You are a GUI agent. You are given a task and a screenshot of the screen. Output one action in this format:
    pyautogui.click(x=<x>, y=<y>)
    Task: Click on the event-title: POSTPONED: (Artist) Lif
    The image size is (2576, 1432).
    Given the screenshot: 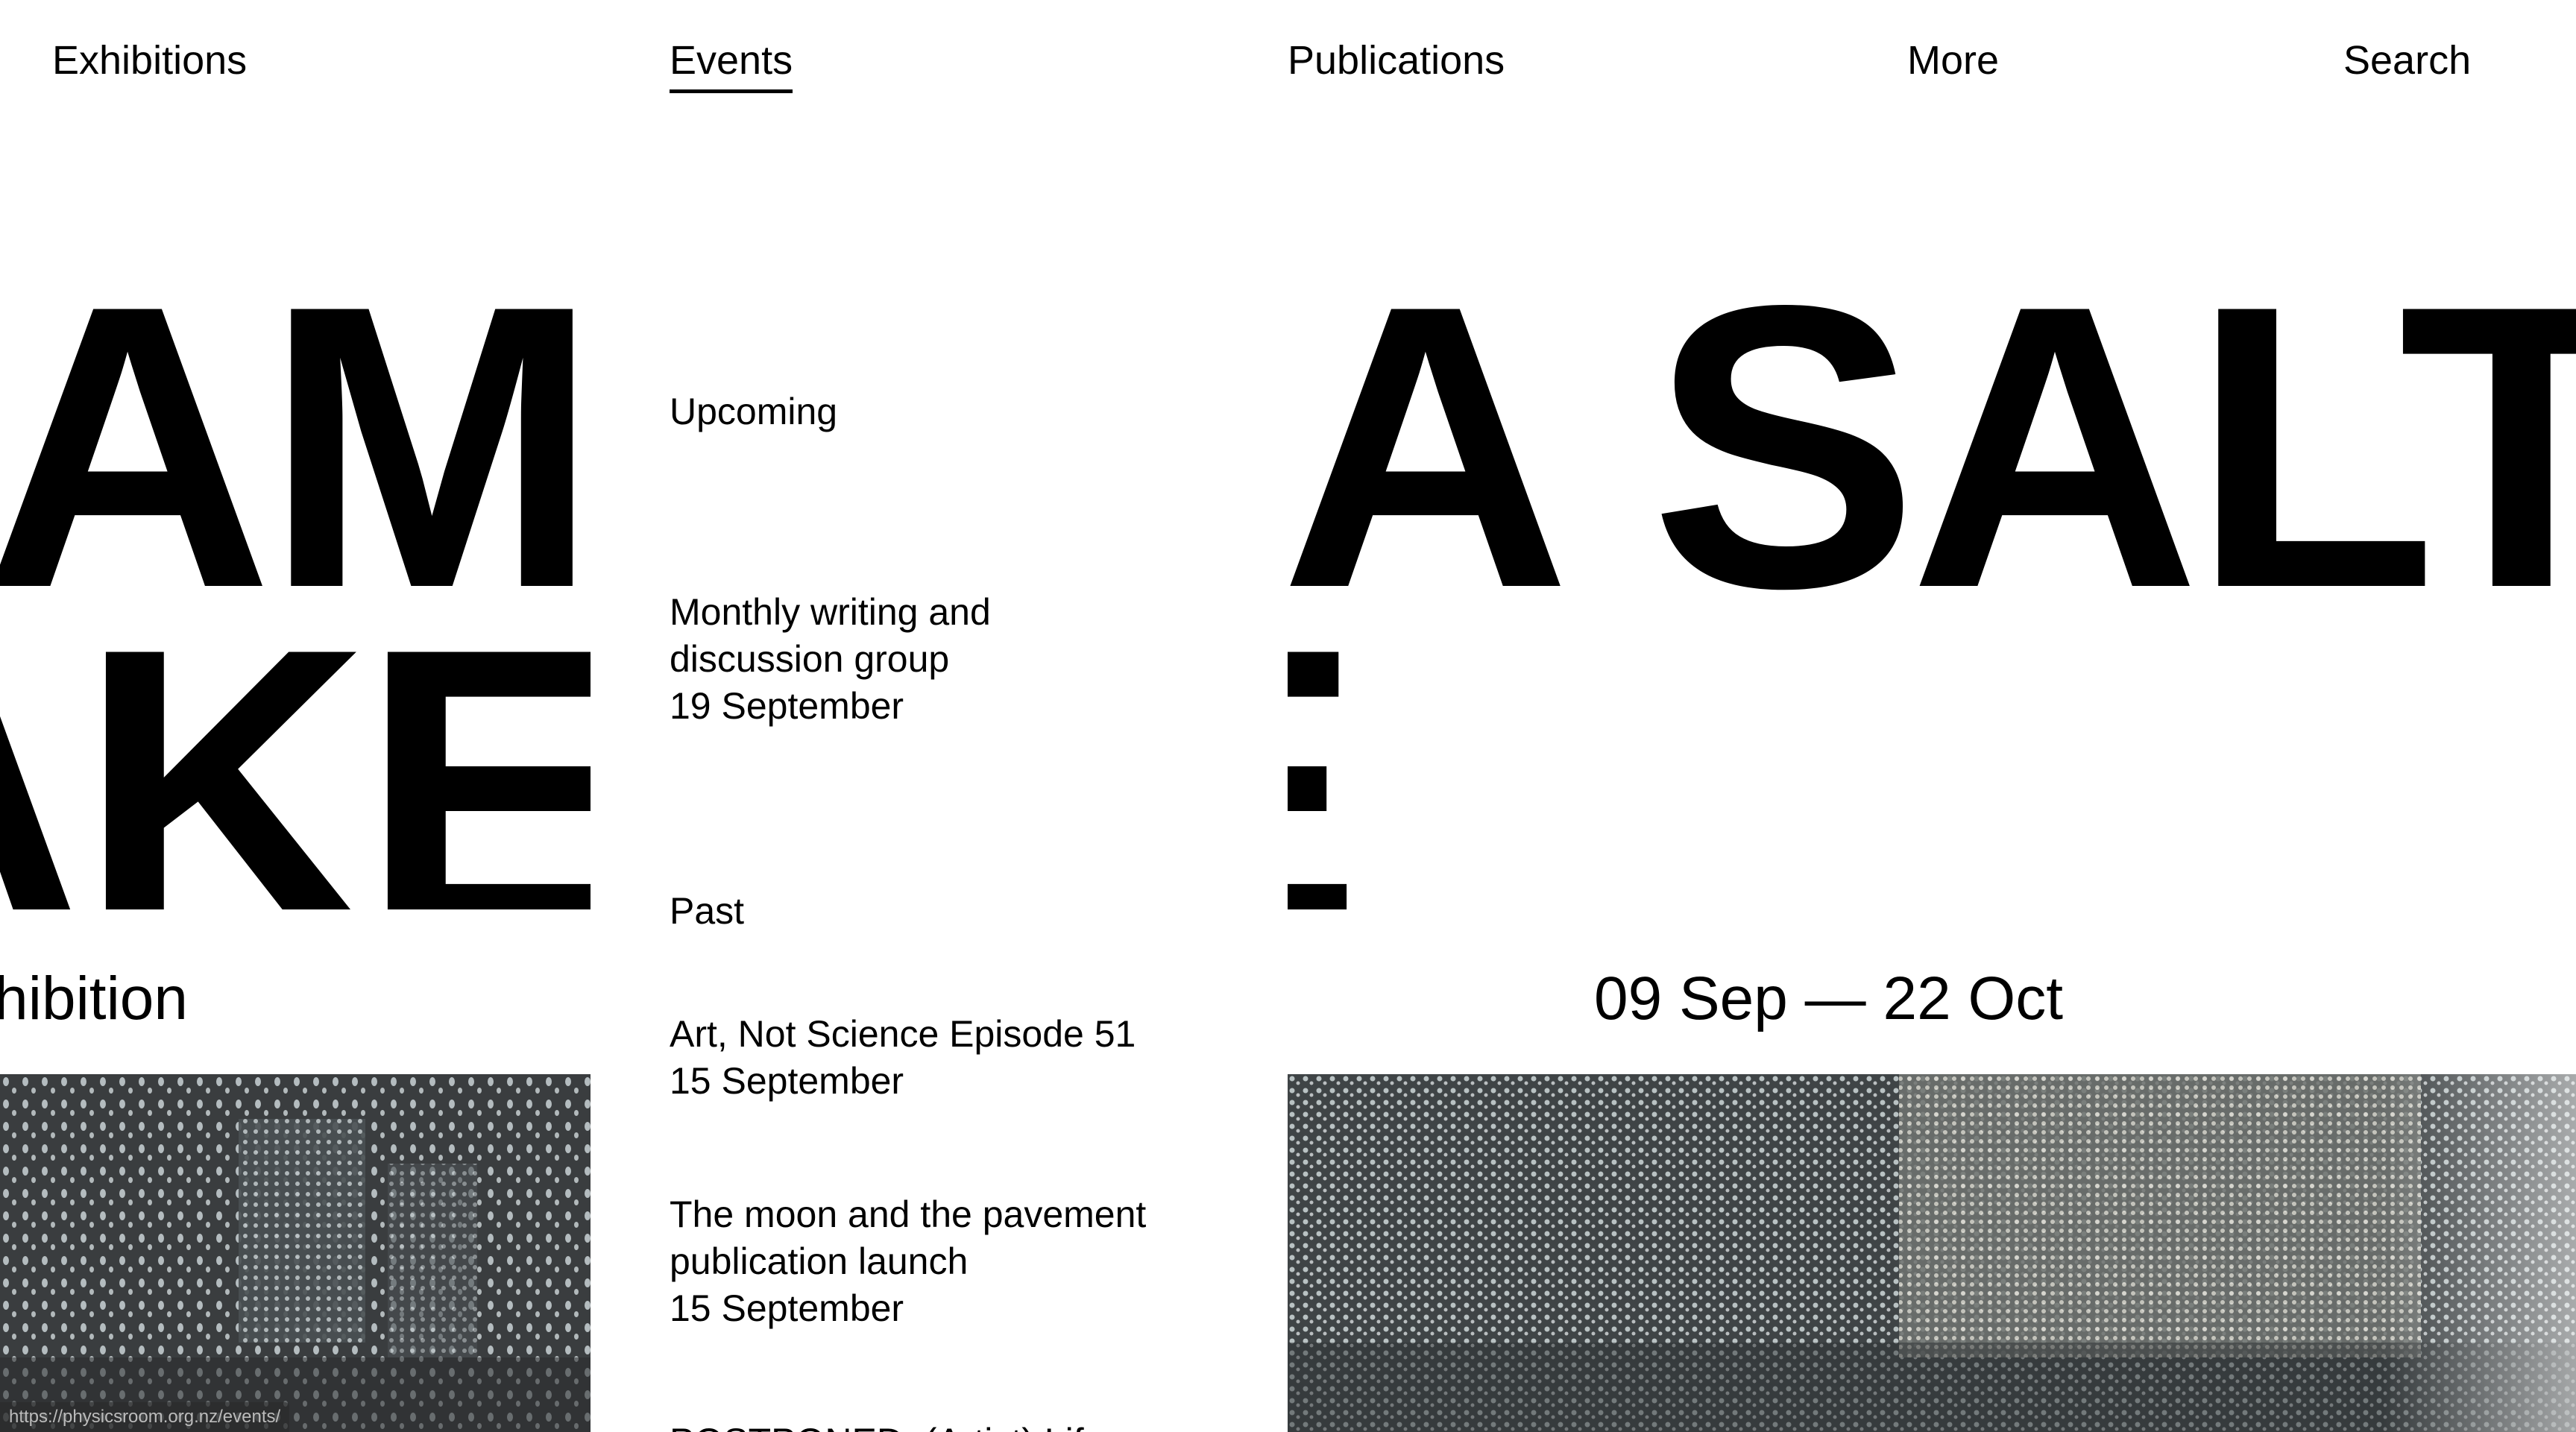 What is the action you would take?
    pyautogui.click(x=908, y=1425)
    